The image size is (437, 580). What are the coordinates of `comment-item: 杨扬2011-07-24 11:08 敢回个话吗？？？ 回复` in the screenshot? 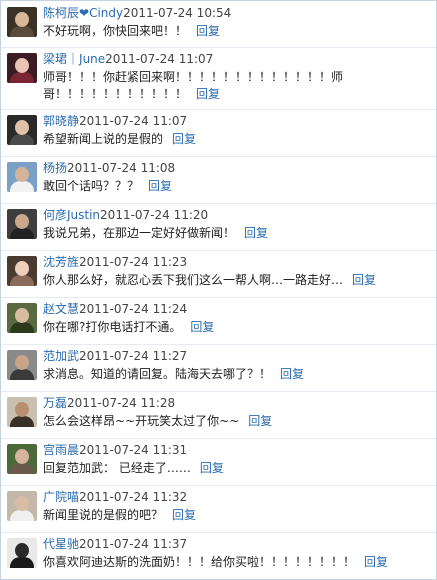 It's located at (218, 180).